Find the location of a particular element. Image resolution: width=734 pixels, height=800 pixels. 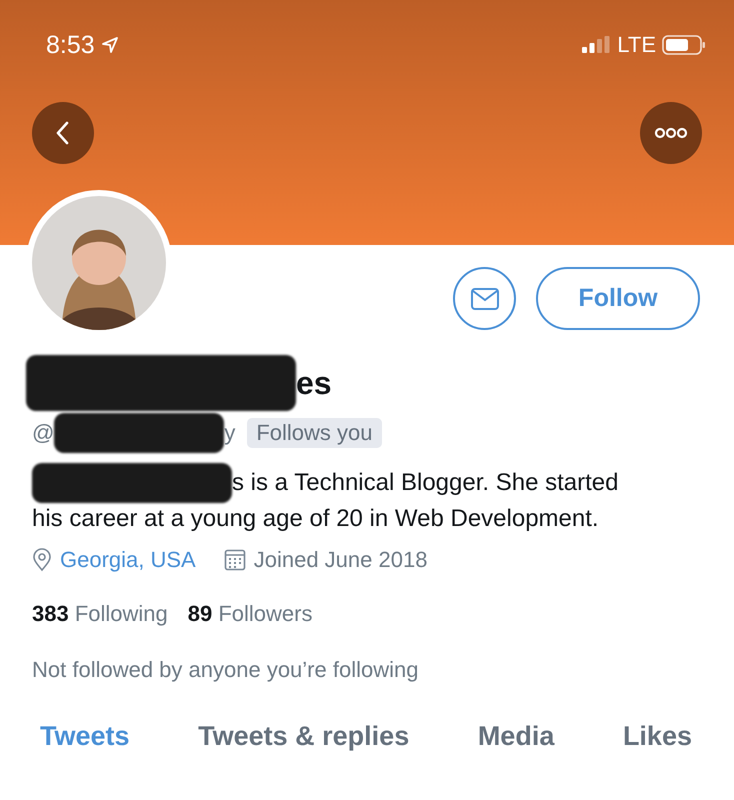

location-link: Georgia, USA is located at coordinates (128, 560).